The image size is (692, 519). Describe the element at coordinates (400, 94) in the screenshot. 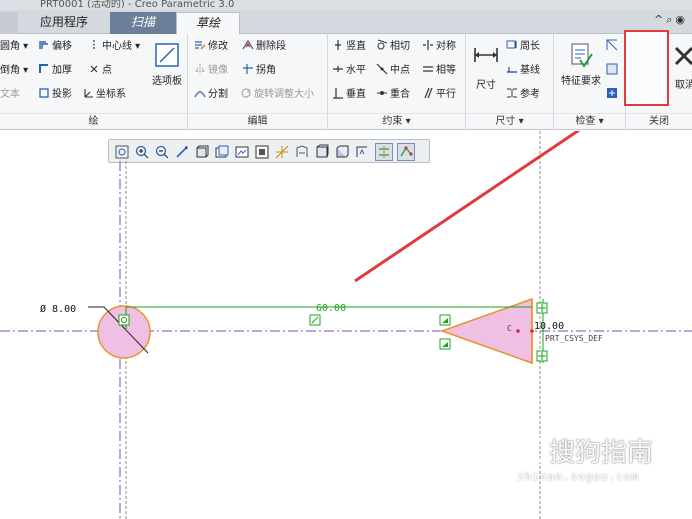

I see `coincident-constraint-label: 重合` at that location.